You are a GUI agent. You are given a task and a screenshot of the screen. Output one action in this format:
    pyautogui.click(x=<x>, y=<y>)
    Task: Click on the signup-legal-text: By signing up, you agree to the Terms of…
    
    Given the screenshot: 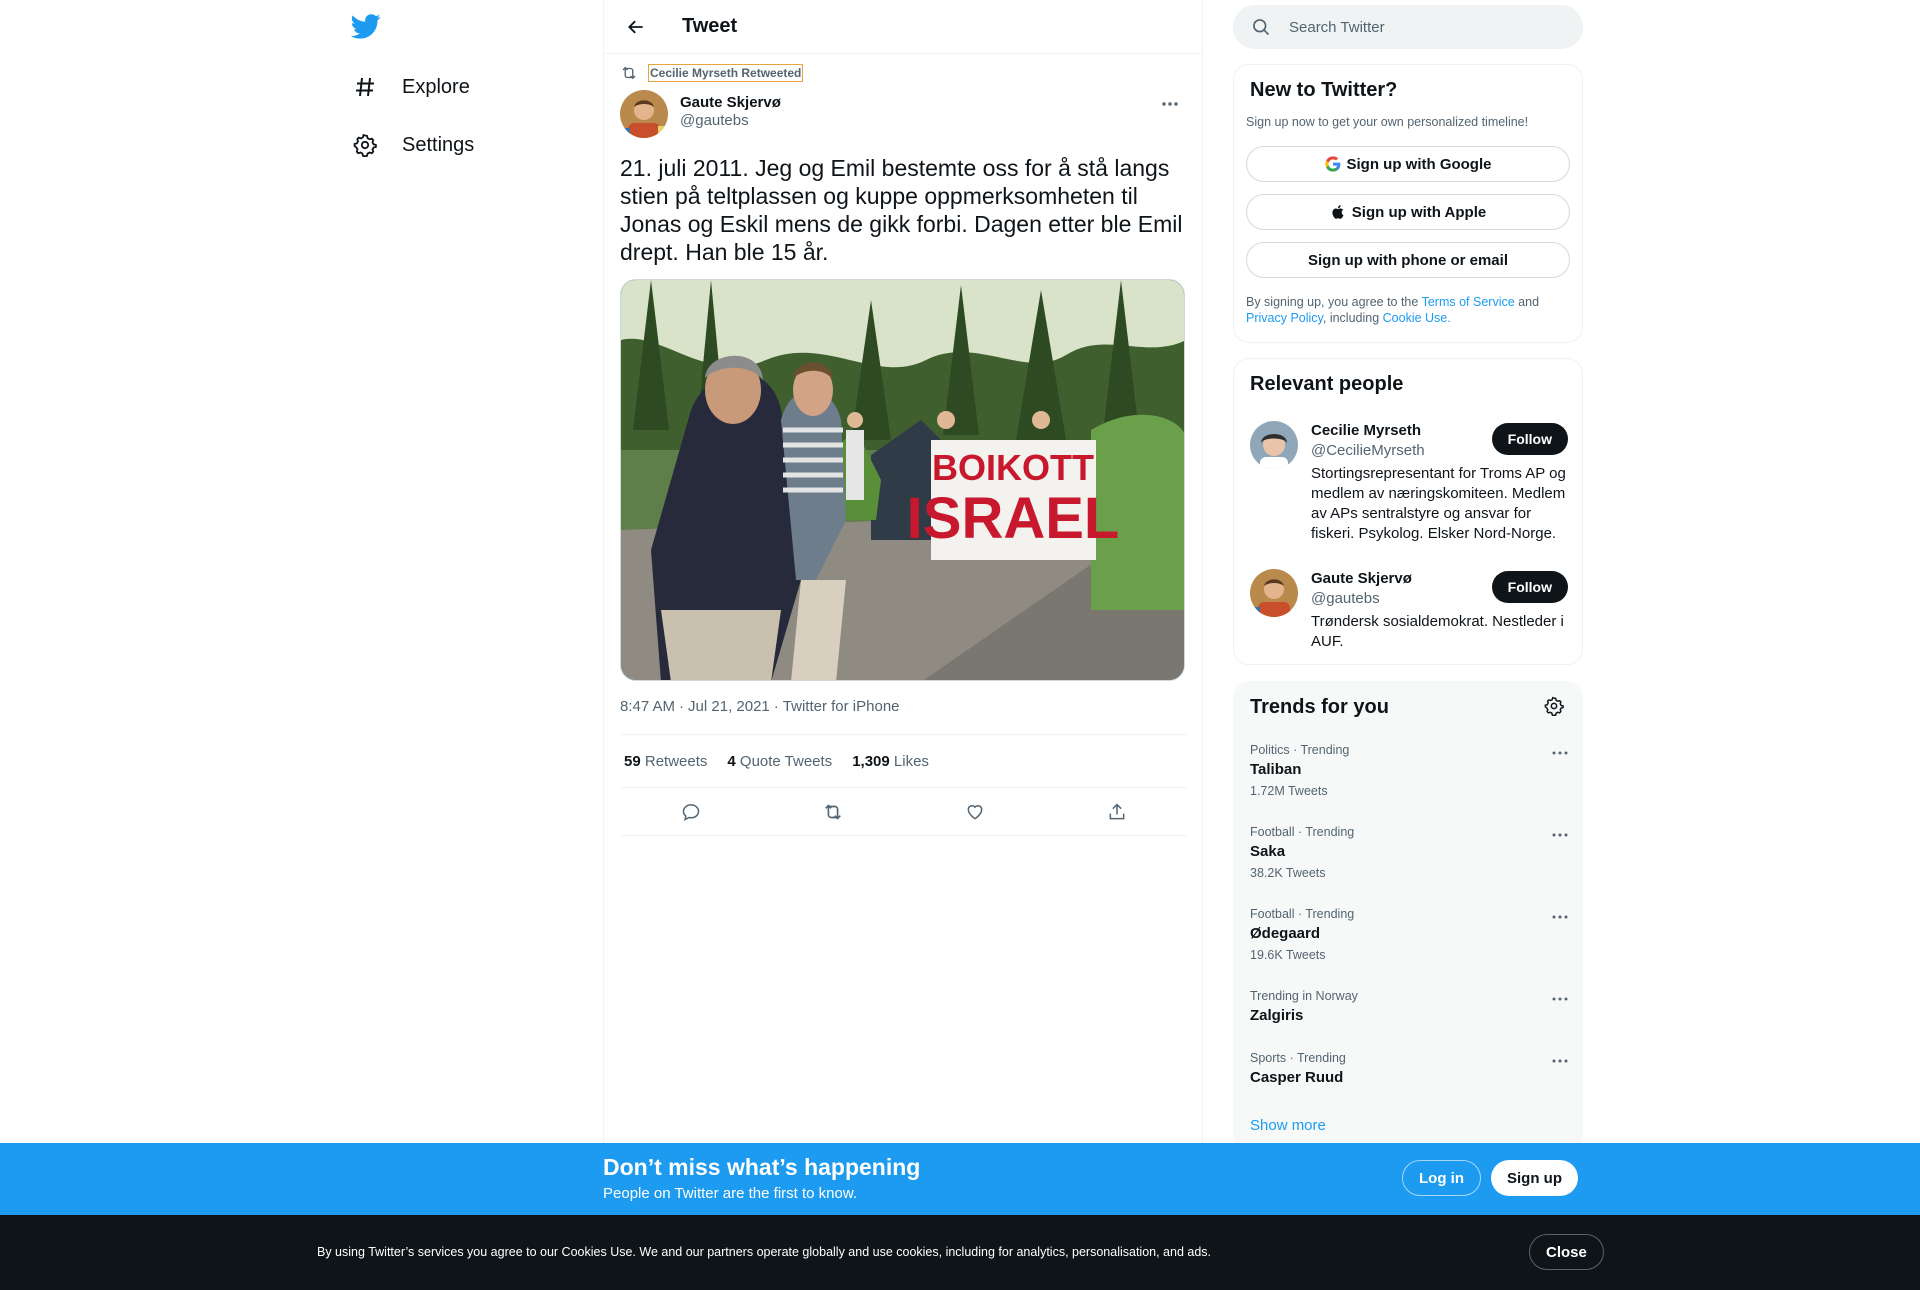 What is the action you would take?
    pyautogui.click(x=1393, y=310)
    